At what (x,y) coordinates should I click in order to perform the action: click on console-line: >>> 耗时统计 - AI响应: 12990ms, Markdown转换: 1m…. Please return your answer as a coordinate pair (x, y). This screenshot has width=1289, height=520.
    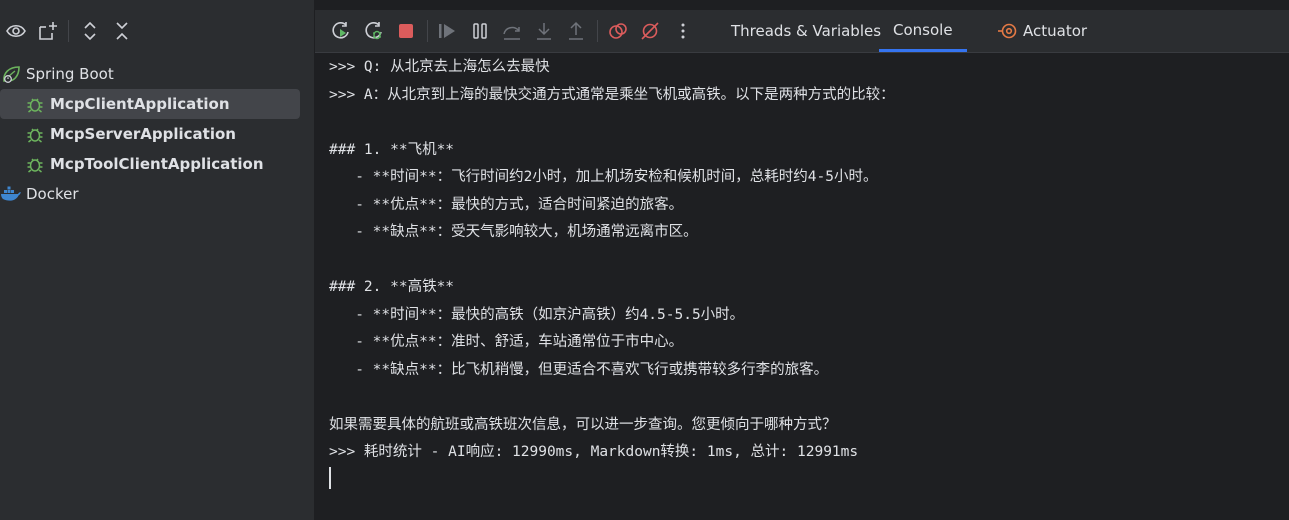
    Looking at the image, I should click on (594, 452).